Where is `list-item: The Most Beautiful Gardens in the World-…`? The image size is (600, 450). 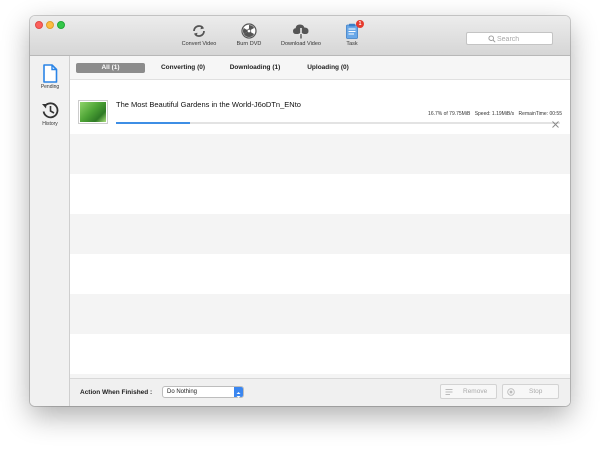 list-item: The Most Beautiful Gardens in the World-… is located at coordinates (320, 114).